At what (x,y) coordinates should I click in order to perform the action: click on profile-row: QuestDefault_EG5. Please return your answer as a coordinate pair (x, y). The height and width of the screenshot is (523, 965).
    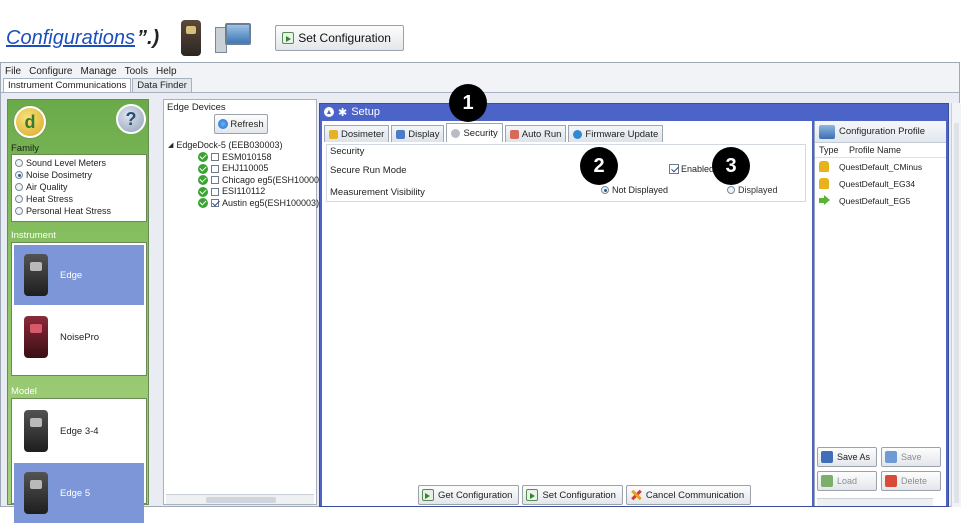
    Looking at the image, I should click on (880, 200).